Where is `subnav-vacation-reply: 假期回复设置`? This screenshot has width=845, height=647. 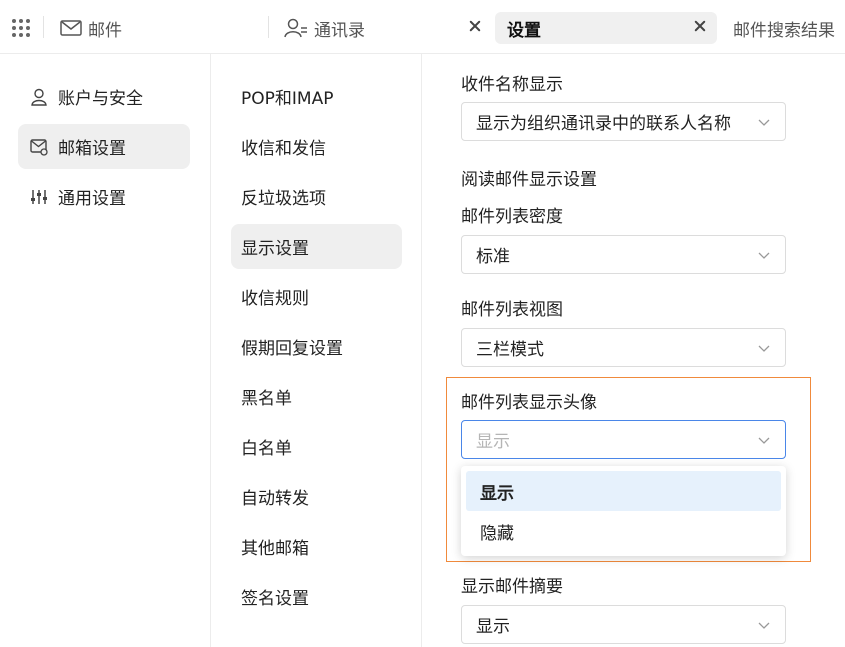 subnav-vacation-reply: 假期回复设置 is located at coordinates (316, 346).